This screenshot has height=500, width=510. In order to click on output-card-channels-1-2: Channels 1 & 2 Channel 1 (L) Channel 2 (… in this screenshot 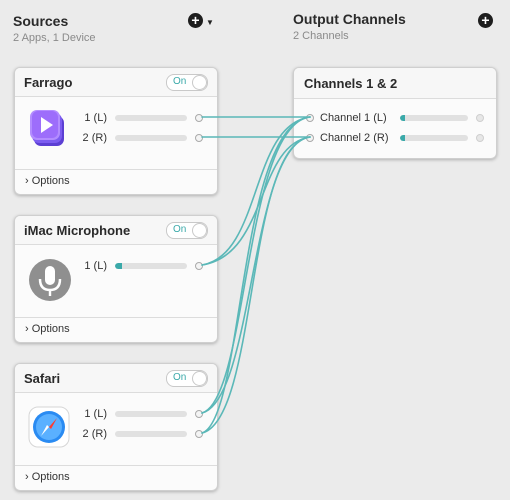, I will do `click(395, 113)`.